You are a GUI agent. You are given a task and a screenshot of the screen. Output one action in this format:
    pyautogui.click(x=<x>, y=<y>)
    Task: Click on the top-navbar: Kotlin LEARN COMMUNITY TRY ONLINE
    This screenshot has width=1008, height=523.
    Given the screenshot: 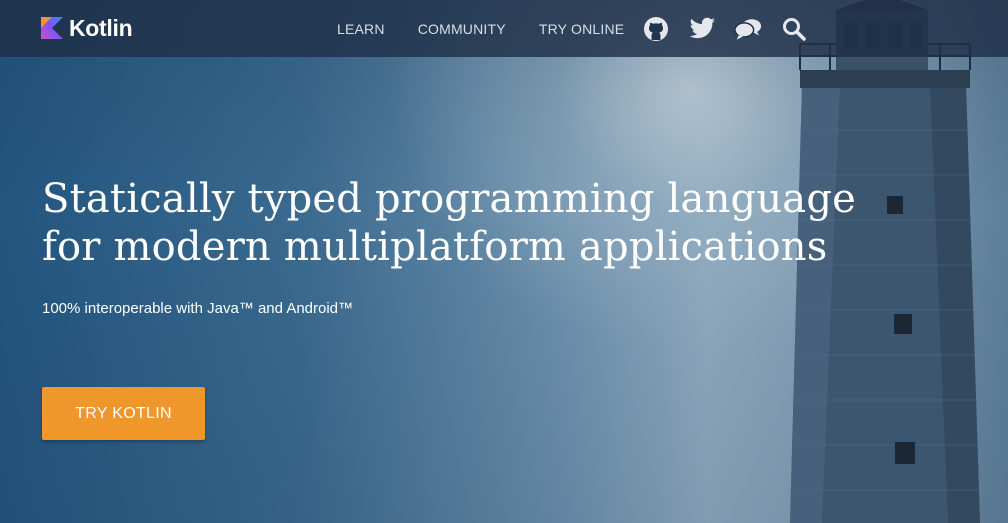 What is the action you would take?
    pyautogui.click(x=504, y=28)
    